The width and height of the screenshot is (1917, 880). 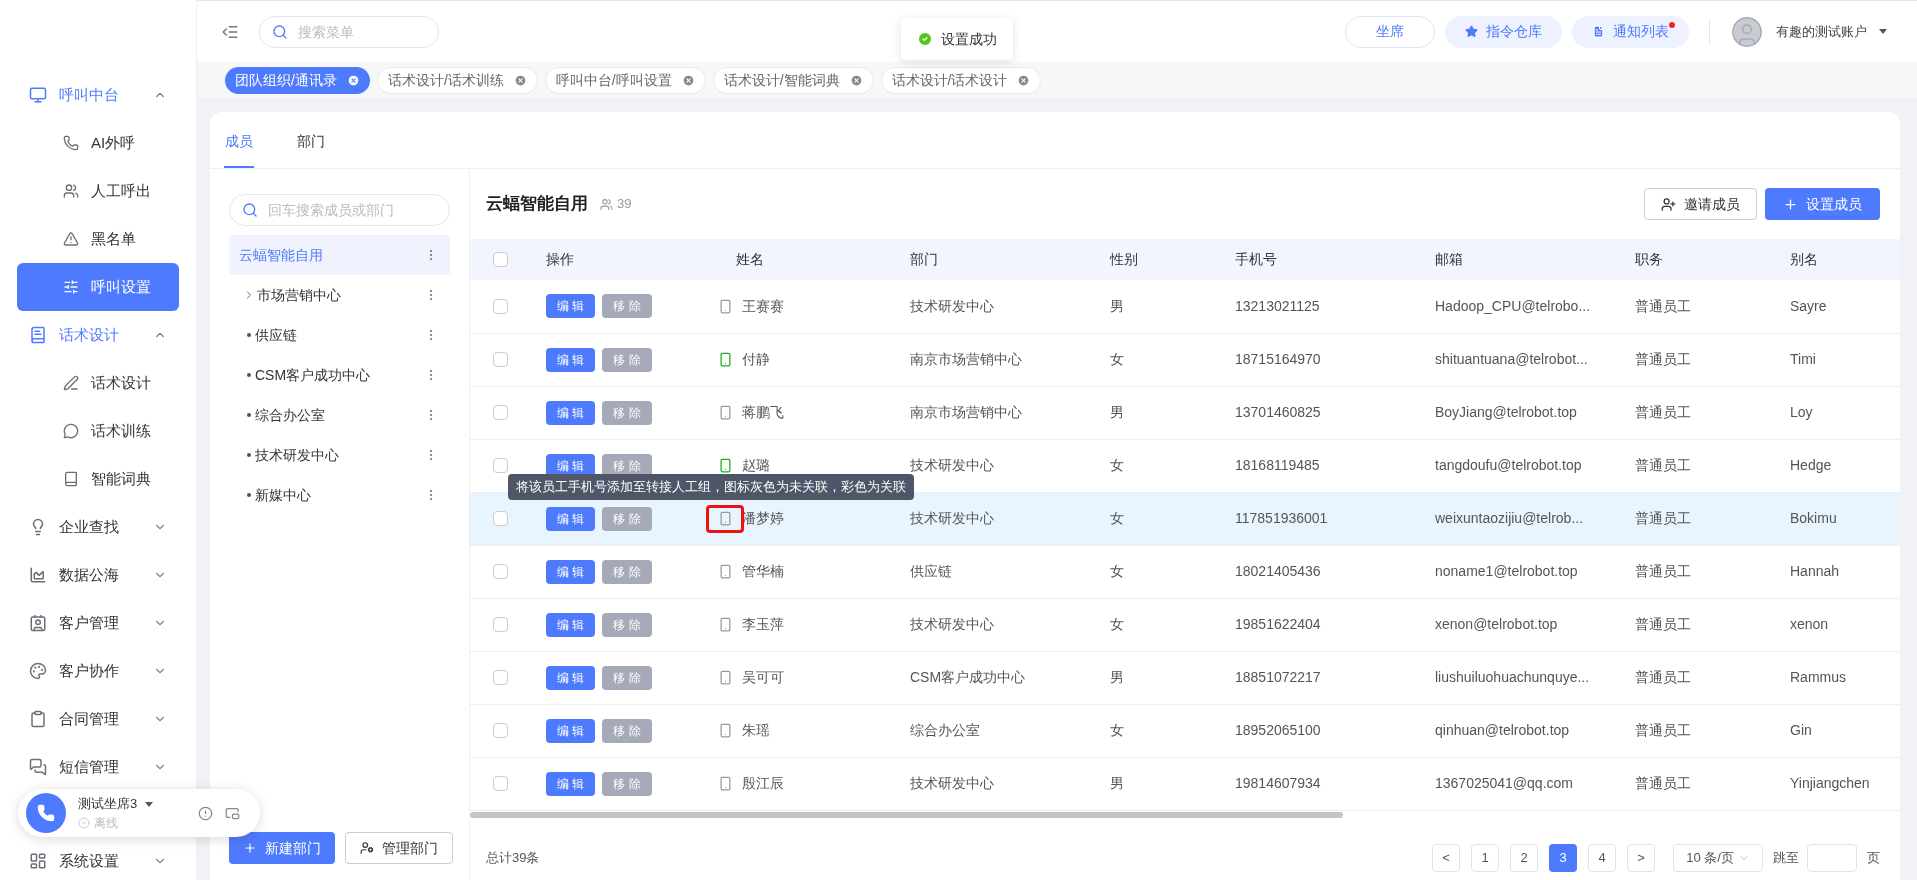 I want to click on menu-search-field: 搜索菜单, so click(x=349, y=31).